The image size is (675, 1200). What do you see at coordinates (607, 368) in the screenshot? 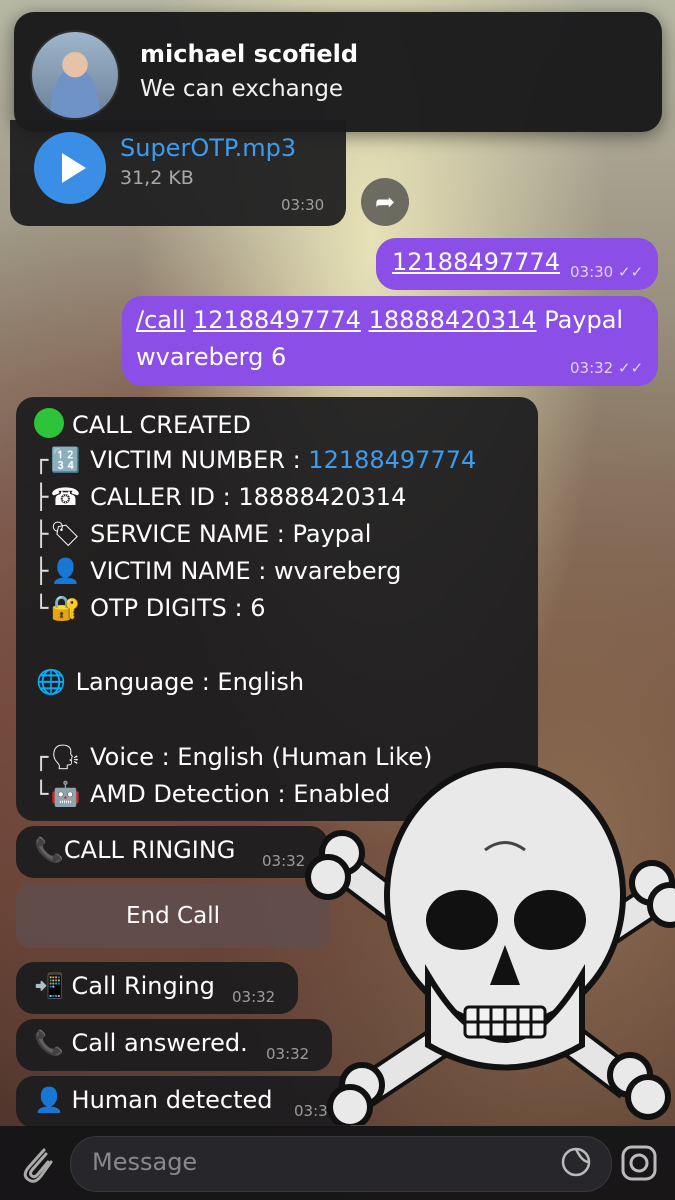
I see `message-time: 03:32 ✓✓` at bounding box center [607, 368].